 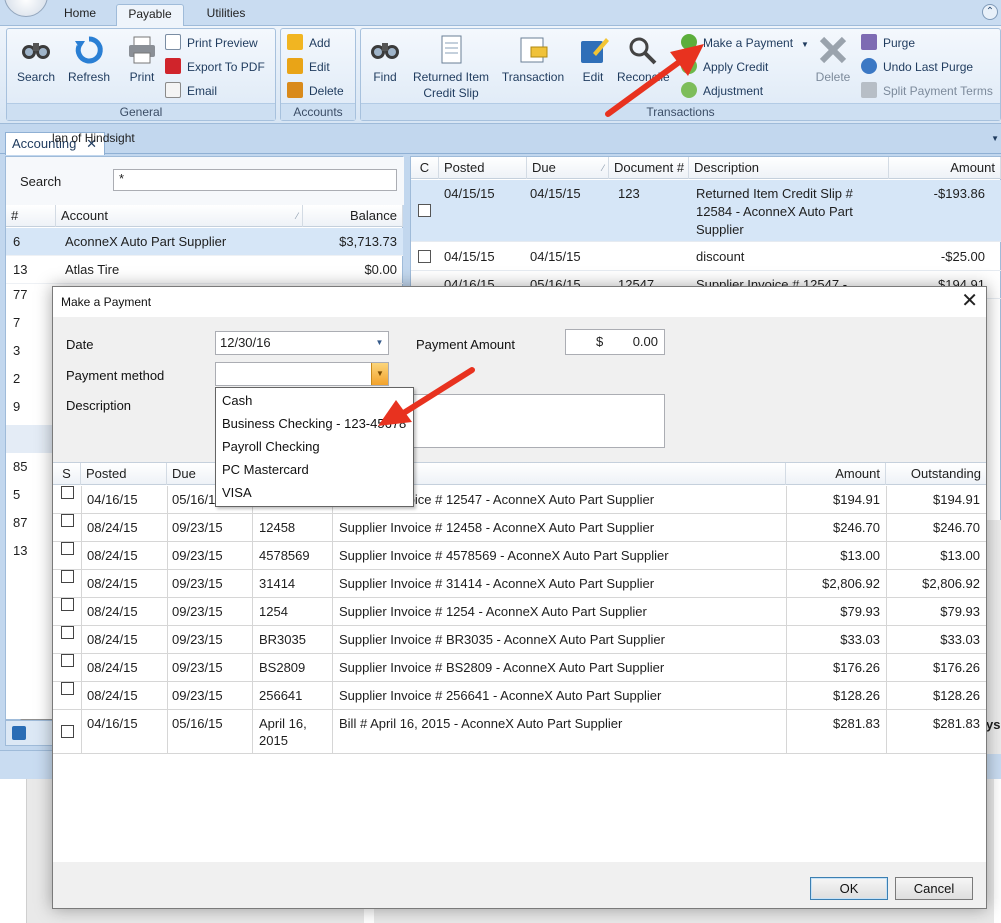 What do you see at coordinates (856, 695) in the screenshot?
I see `invoice-amount: $128.26` at bounding box center [856, 695].